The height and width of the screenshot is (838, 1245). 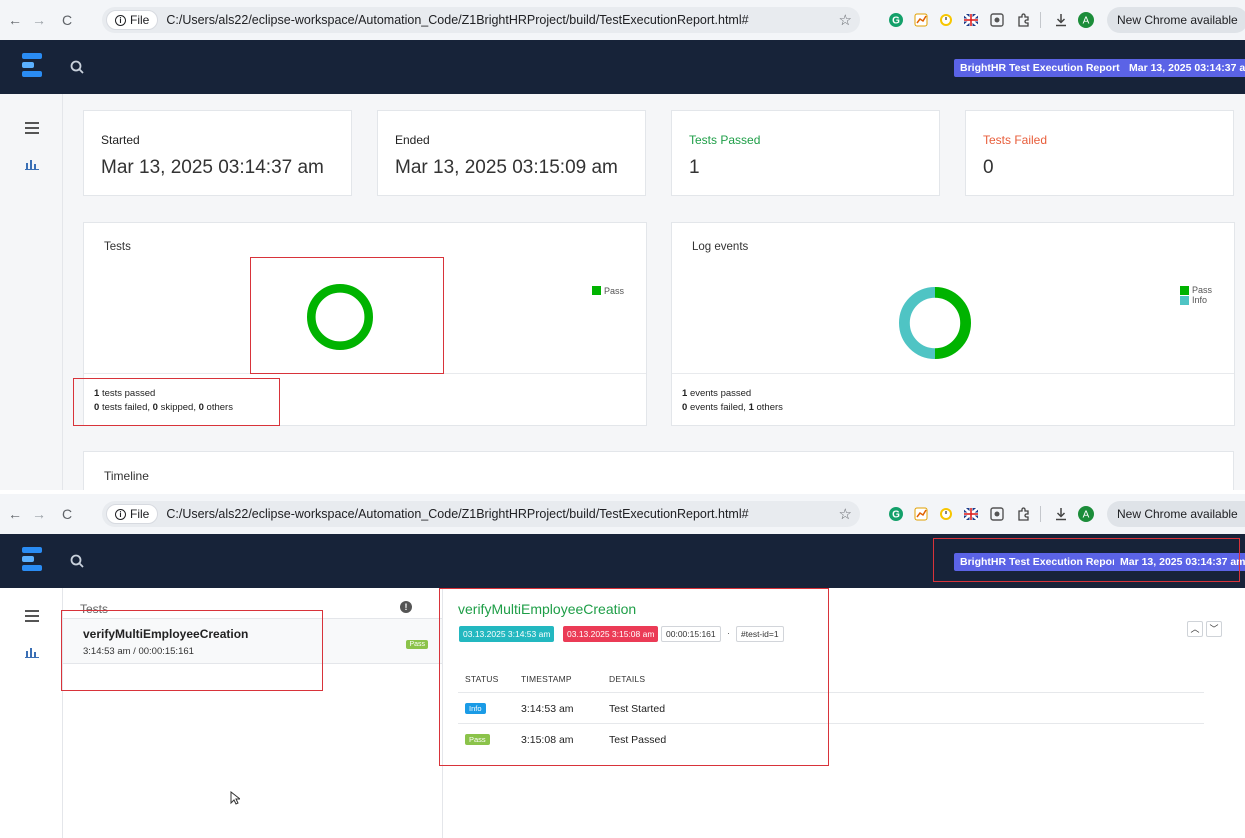 I want to click on log-panel-title: Log events, so click(x=720, y=247).